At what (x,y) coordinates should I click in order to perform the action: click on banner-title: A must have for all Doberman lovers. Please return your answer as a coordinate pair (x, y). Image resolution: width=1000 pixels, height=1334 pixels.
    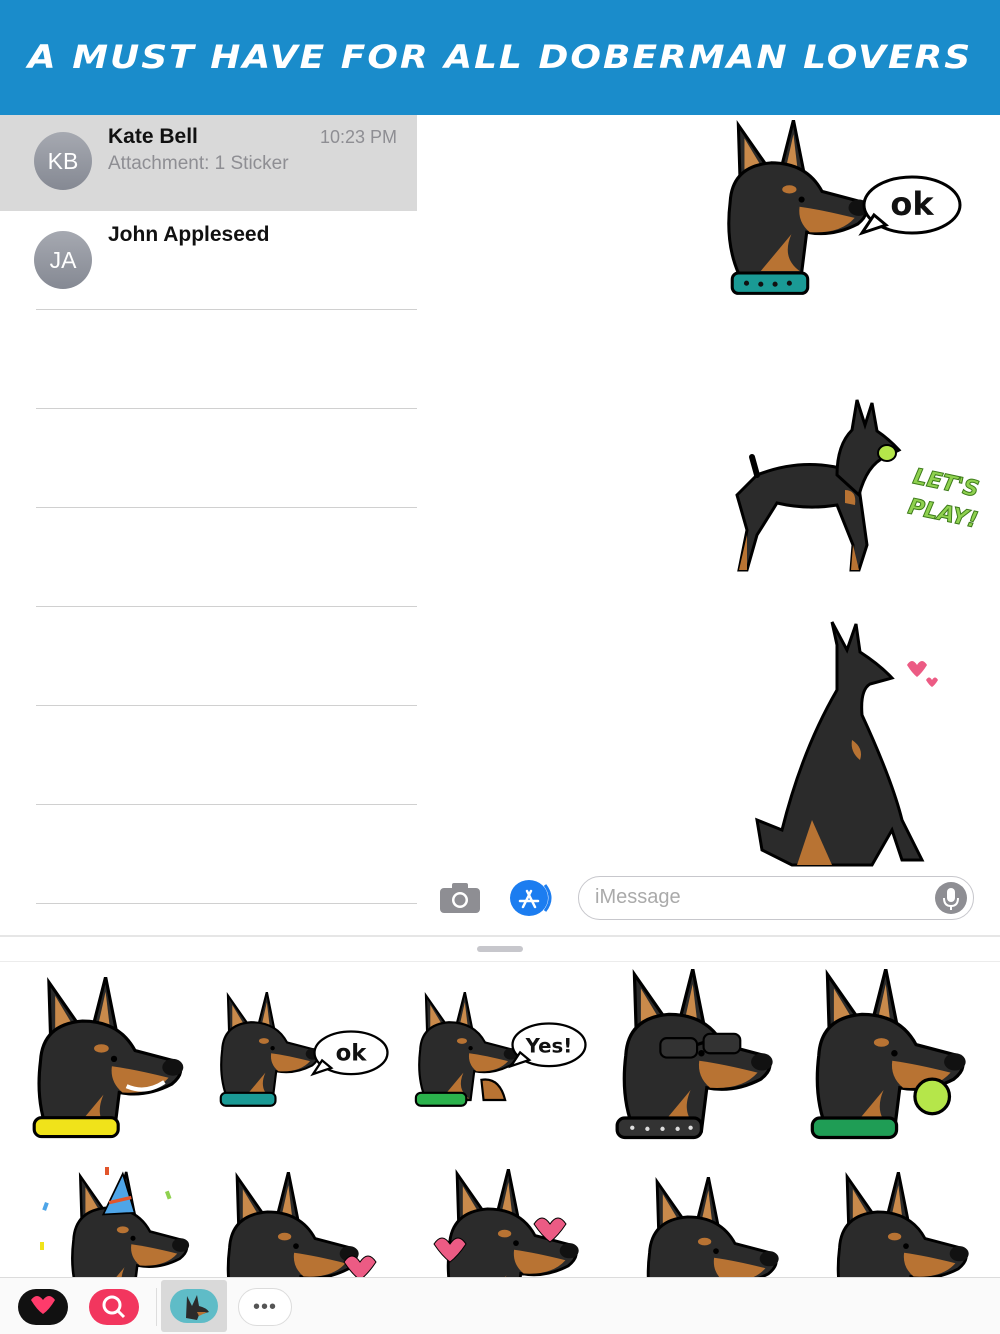
    Looking at the image, I should click on (500, 57).